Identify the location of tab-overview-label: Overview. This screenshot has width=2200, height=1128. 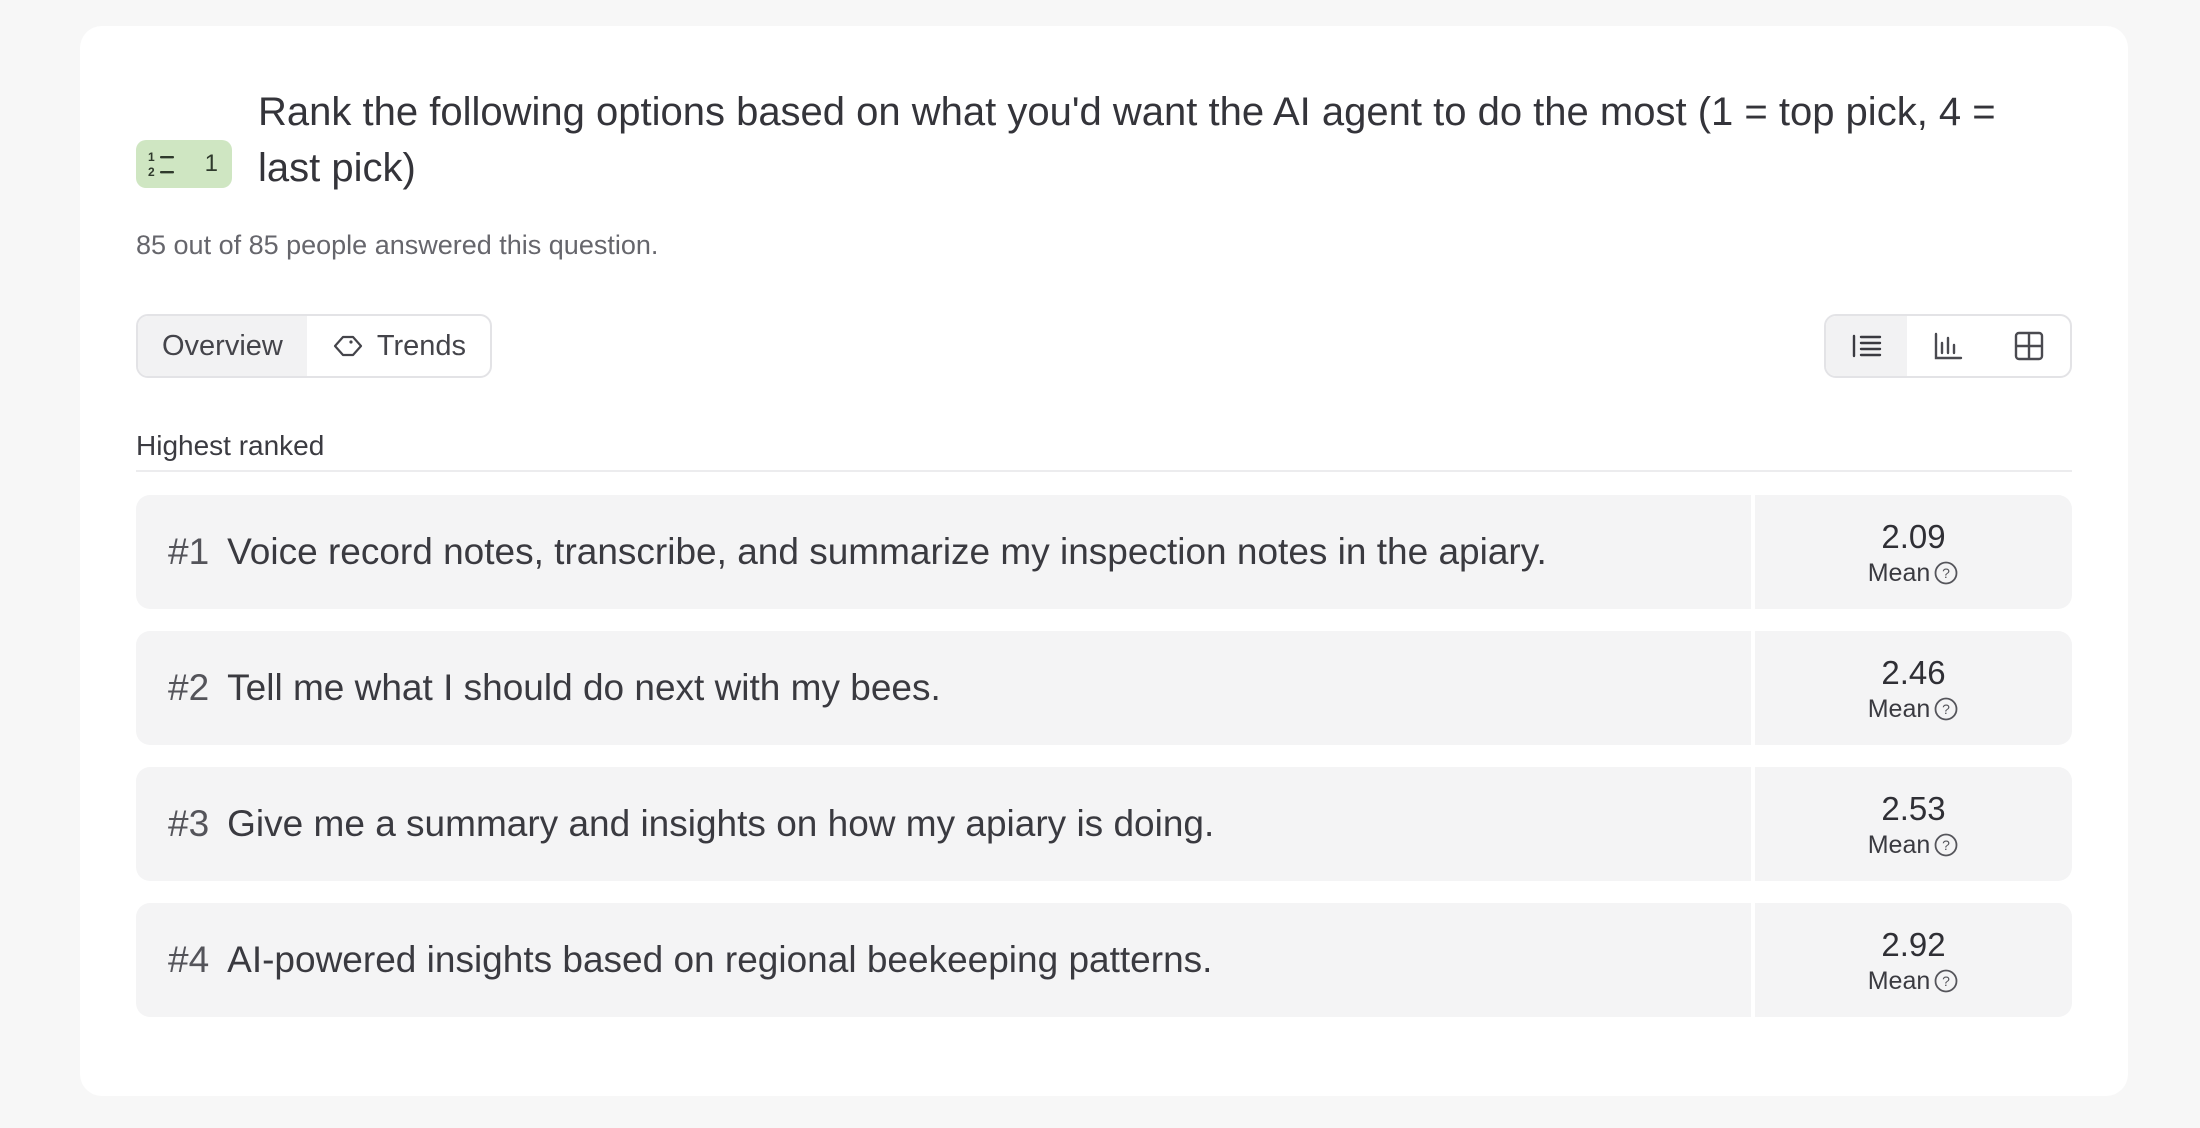
(222, 345).